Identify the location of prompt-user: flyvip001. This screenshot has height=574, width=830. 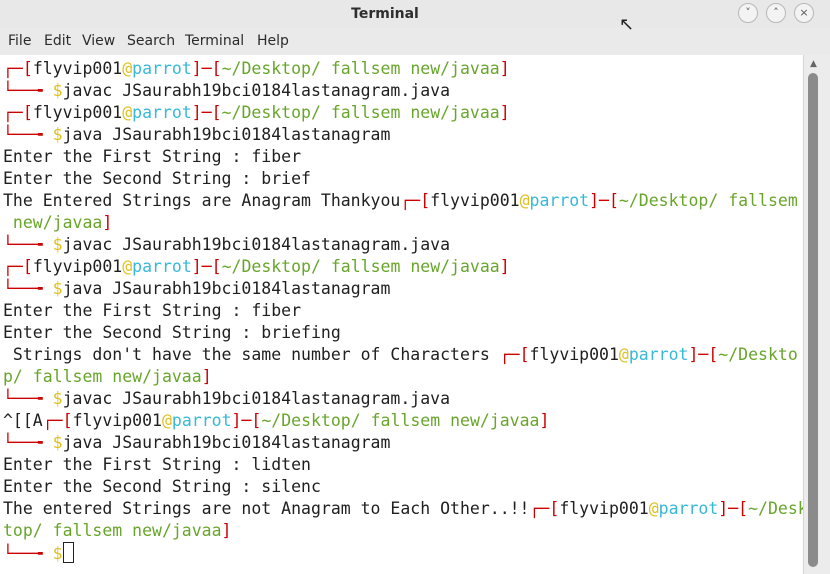
(77, 68).